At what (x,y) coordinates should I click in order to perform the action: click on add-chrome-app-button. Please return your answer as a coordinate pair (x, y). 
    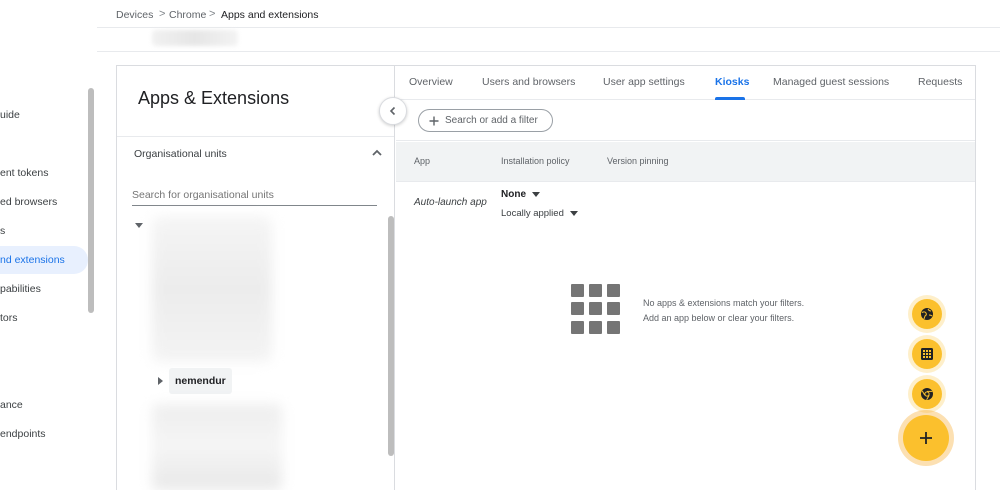
    Looking at the image, I should click on (927, 394).